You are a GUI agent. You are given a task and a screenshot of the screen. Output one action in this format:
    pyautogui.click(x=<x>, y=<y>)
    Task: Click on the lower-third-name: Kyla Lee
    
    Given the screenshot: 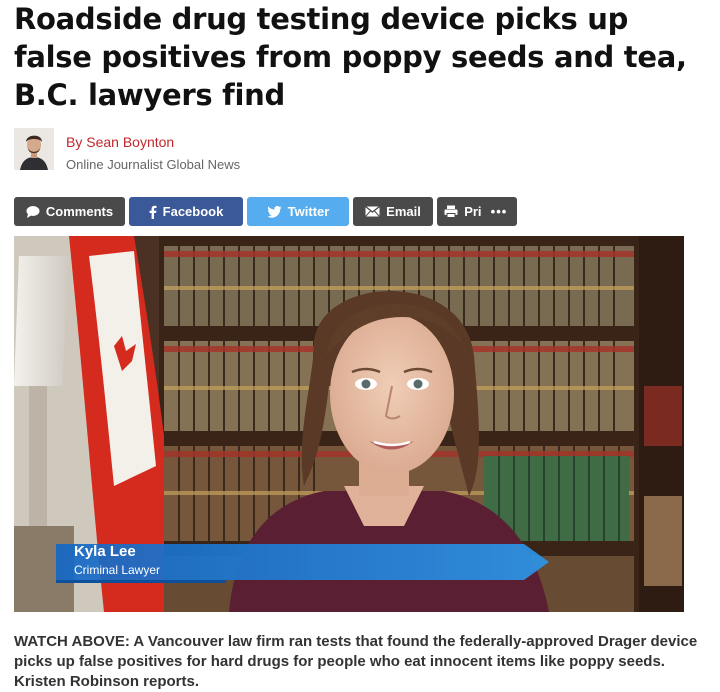 What is the action you would take?
    pyautogui.click(x=105, y=551)
    